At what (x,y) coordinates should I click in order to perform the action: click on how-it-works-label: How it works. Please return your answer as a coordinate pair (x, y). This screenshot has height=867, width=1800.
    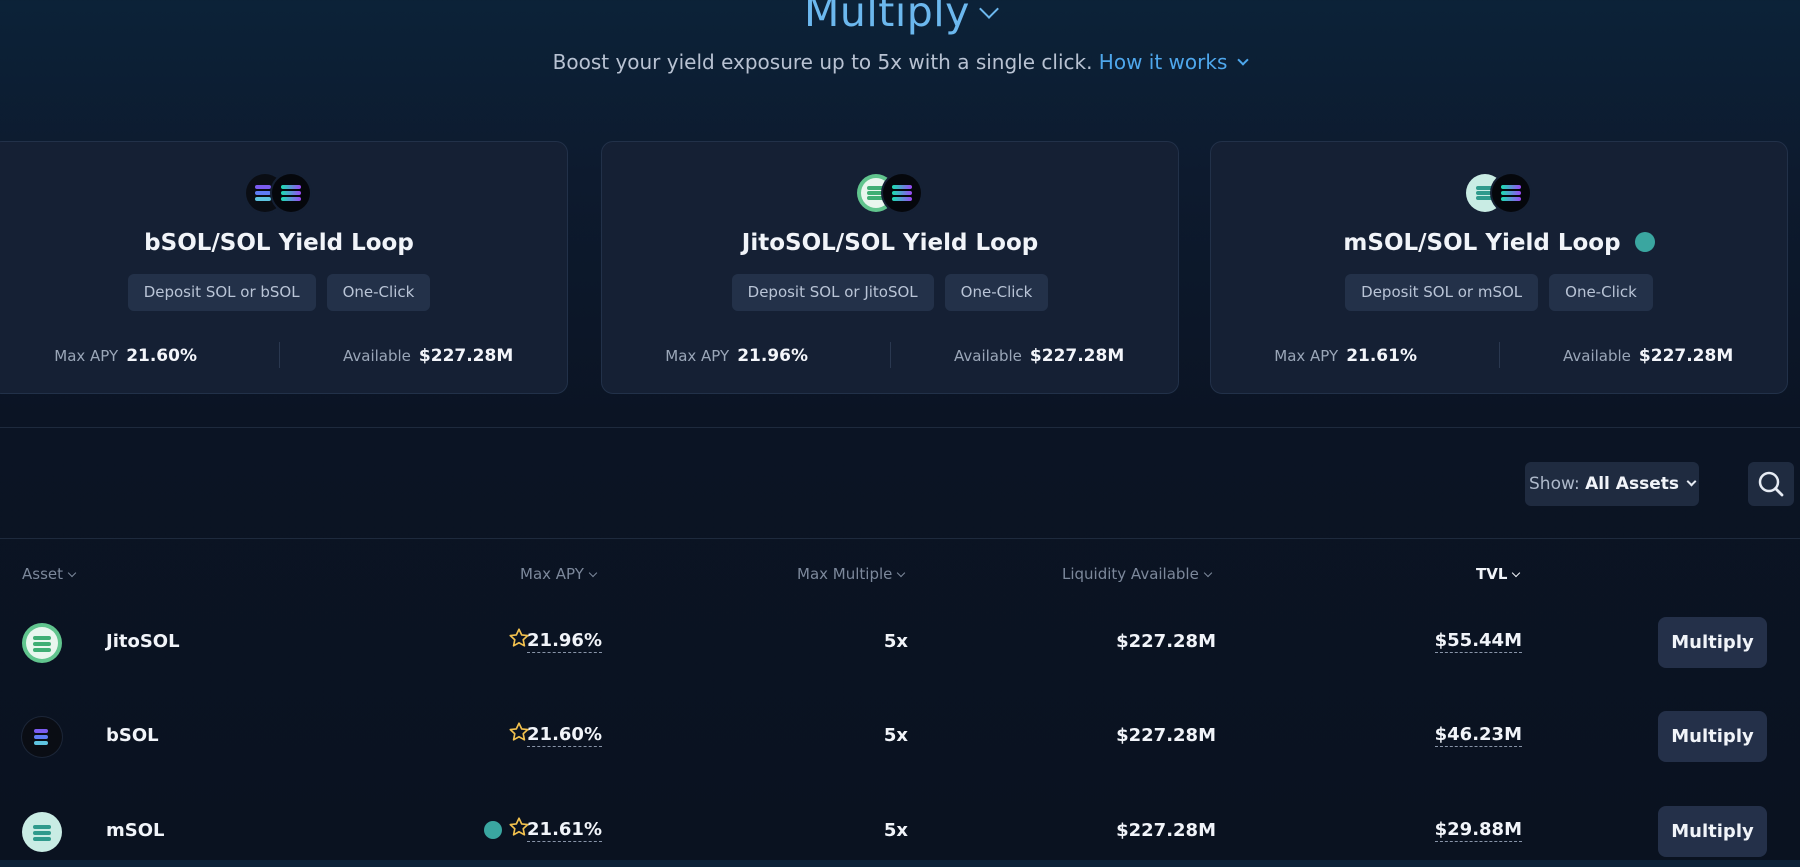
    Looking at the image, I should click on (1163, 62).